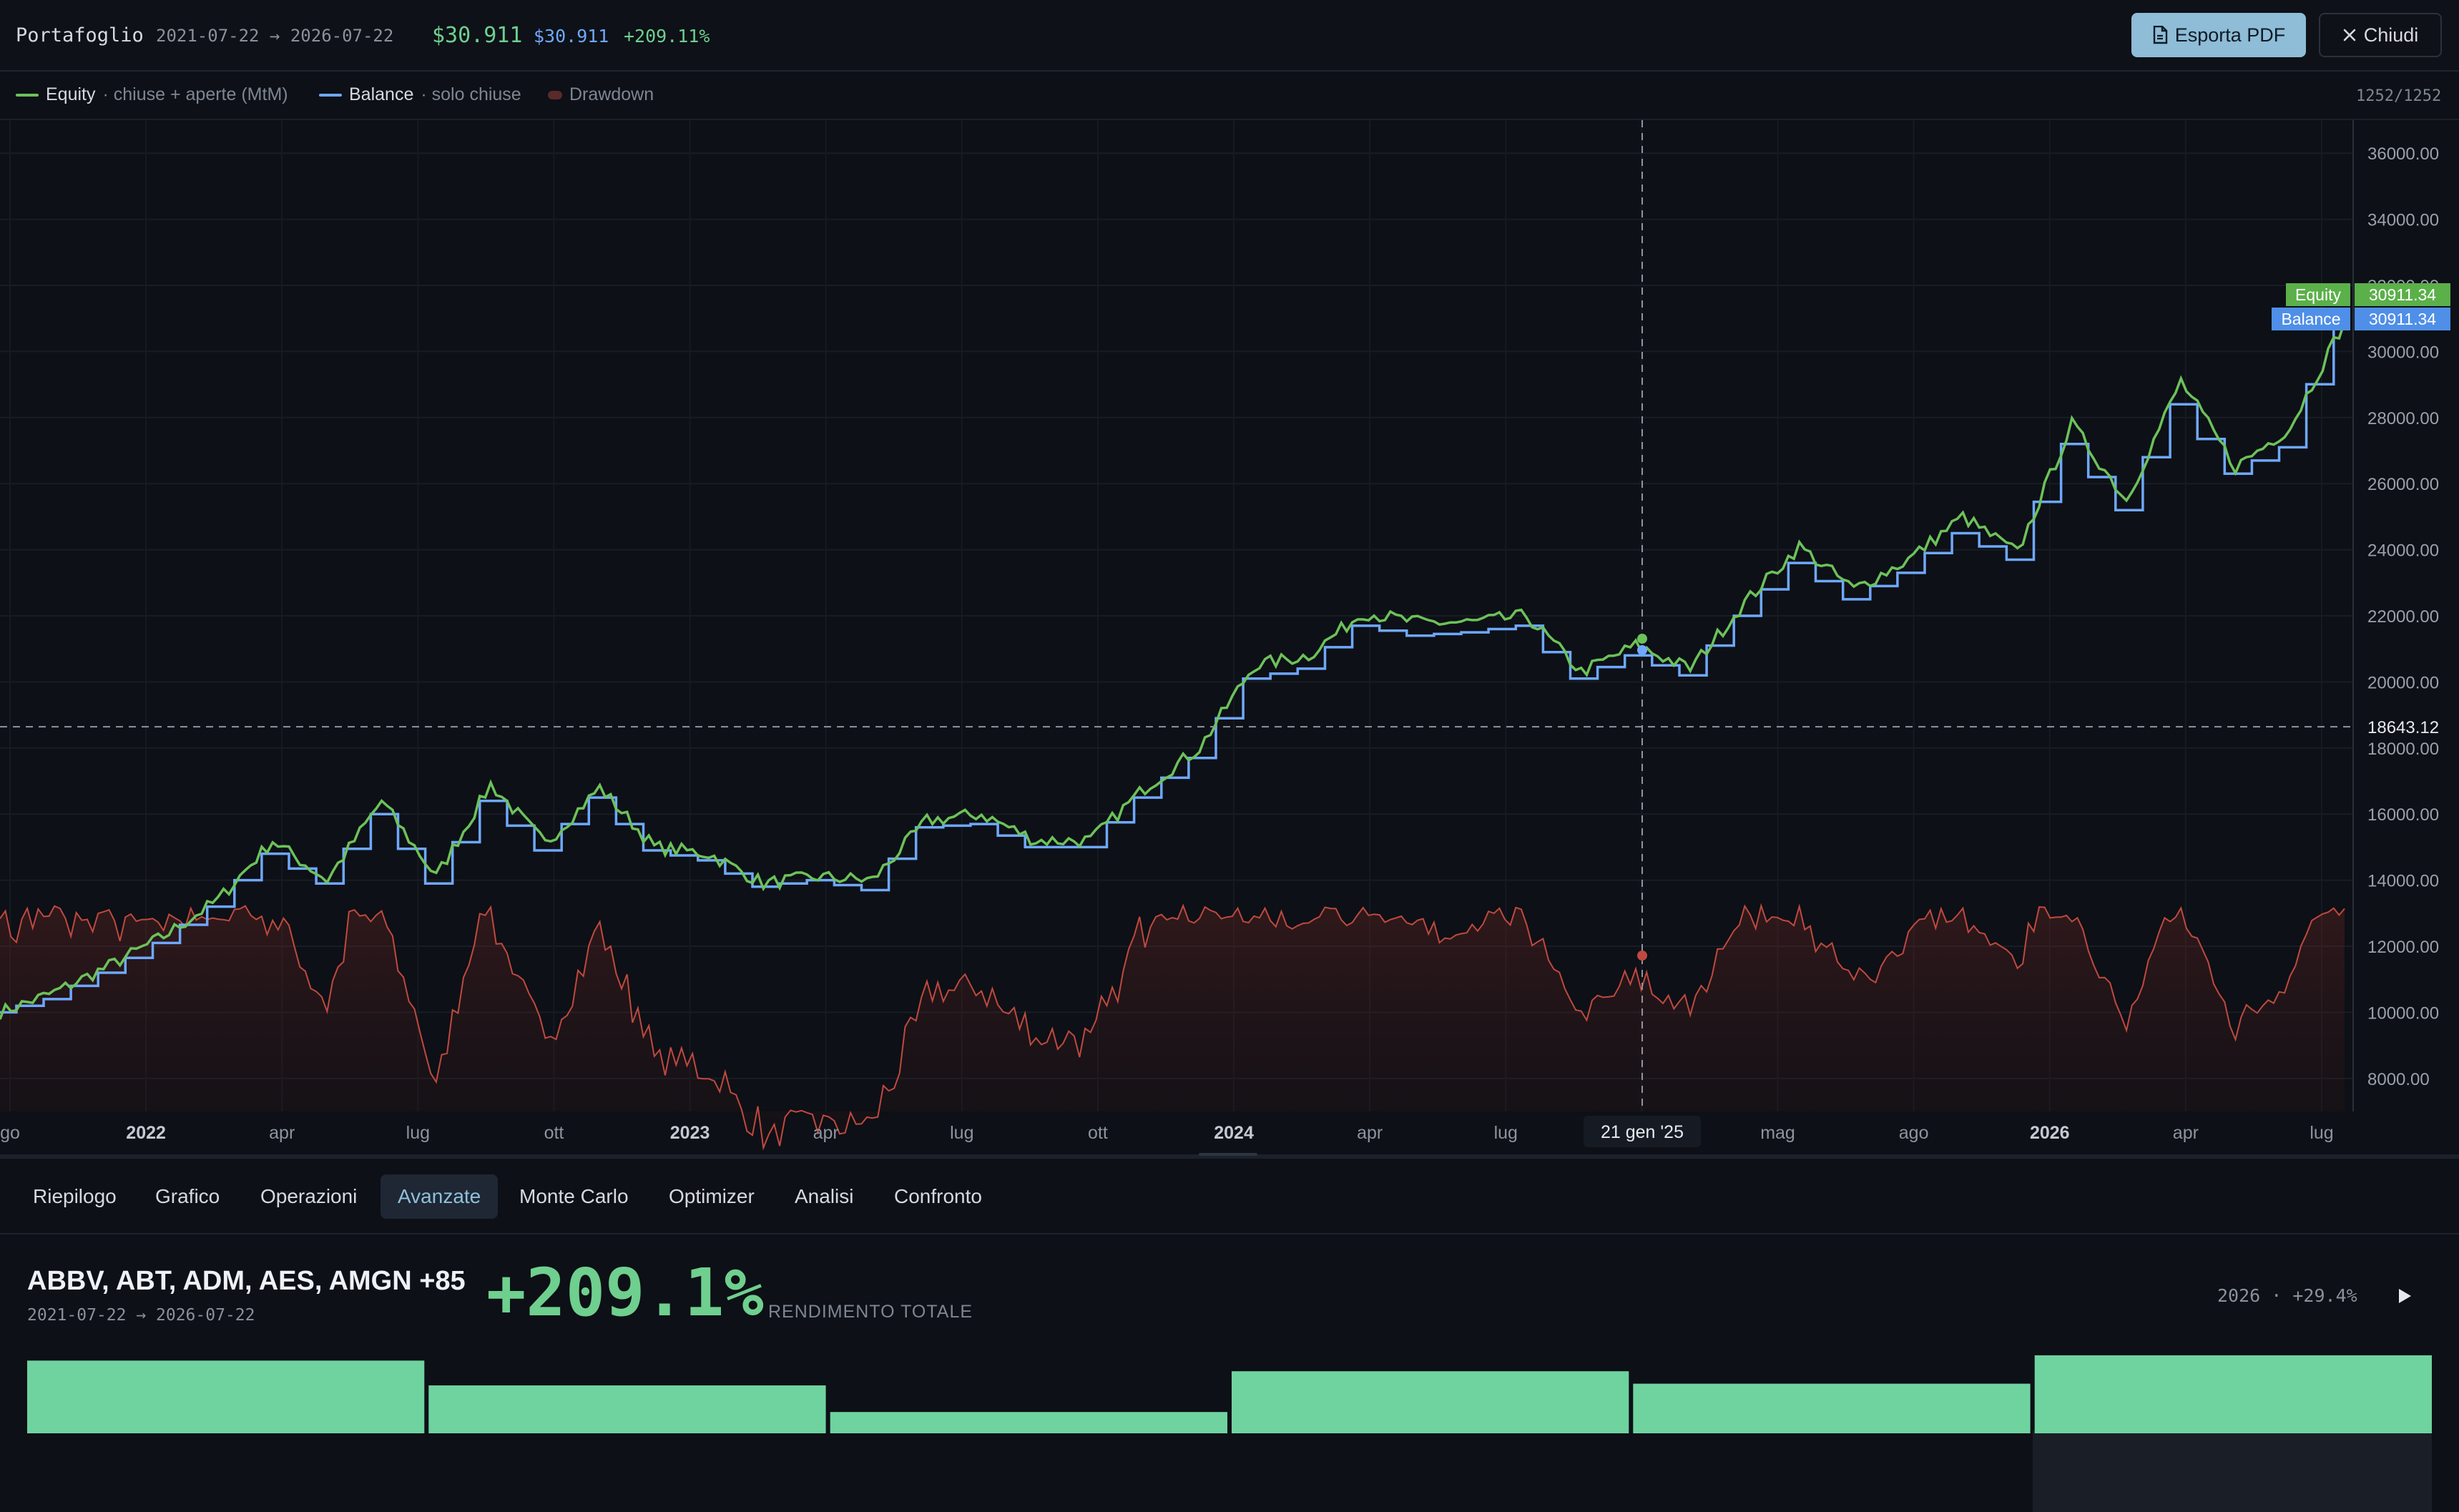 This screenshot has width=2459, height=1512. I want to click on x-tick-label: 2022, so click(146, 1133).